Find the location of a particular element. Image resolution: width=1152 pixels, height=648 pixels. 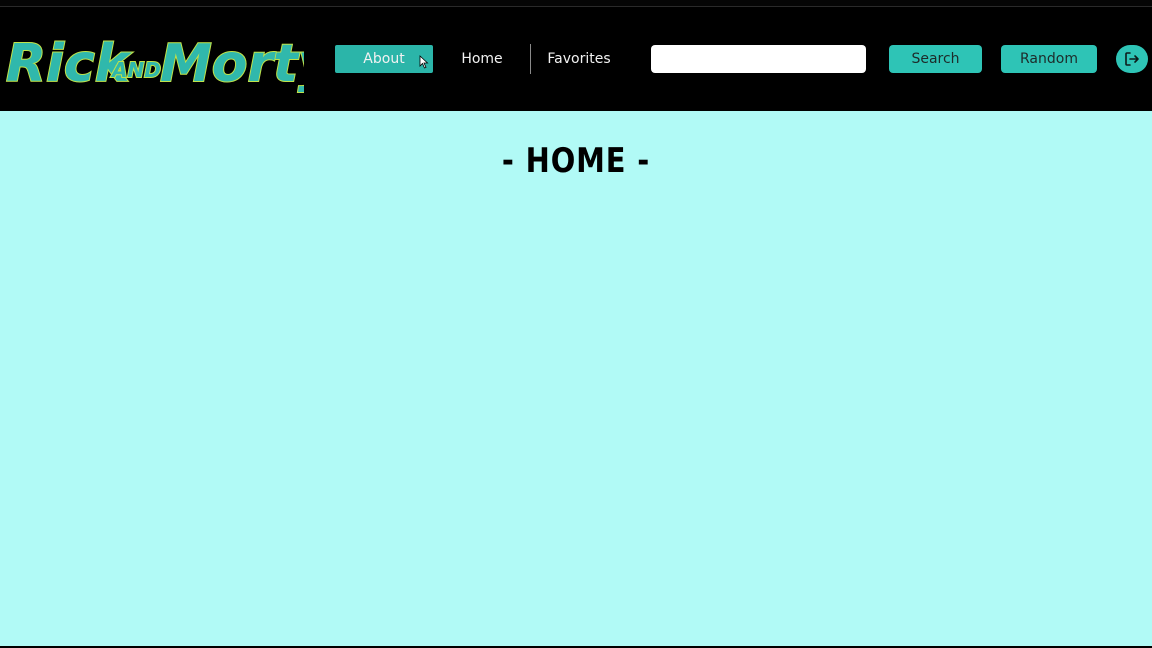

mouse-cursor-icon is located at coordinates (424, 62).